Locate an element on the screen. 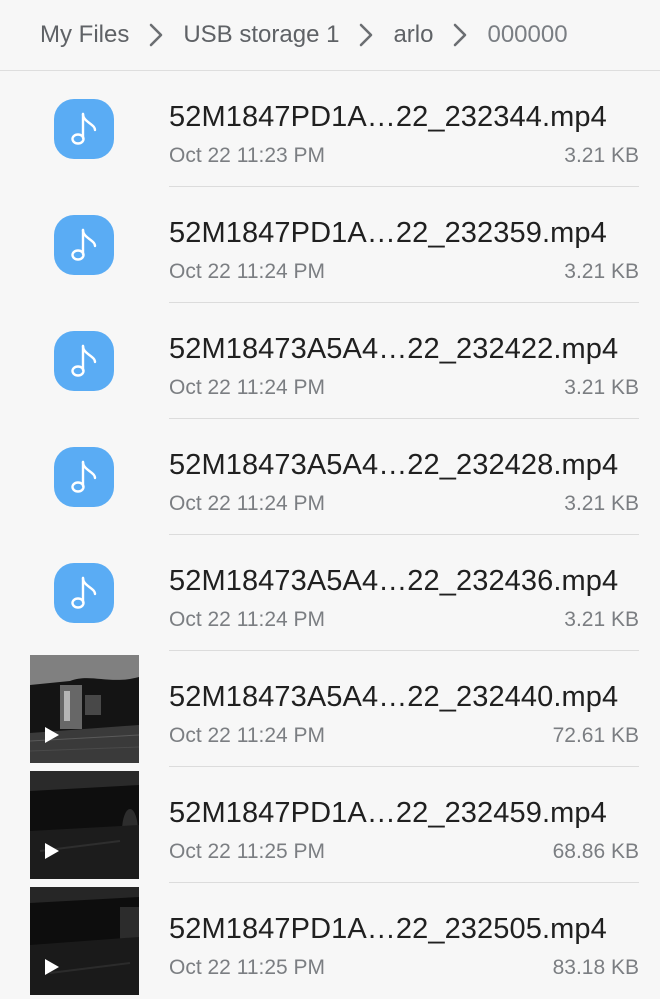 This screenshot has height=999, width=660. breadcrumb: My Files USB storage 1 arlo 000000 is located at coordinates (330, 35).